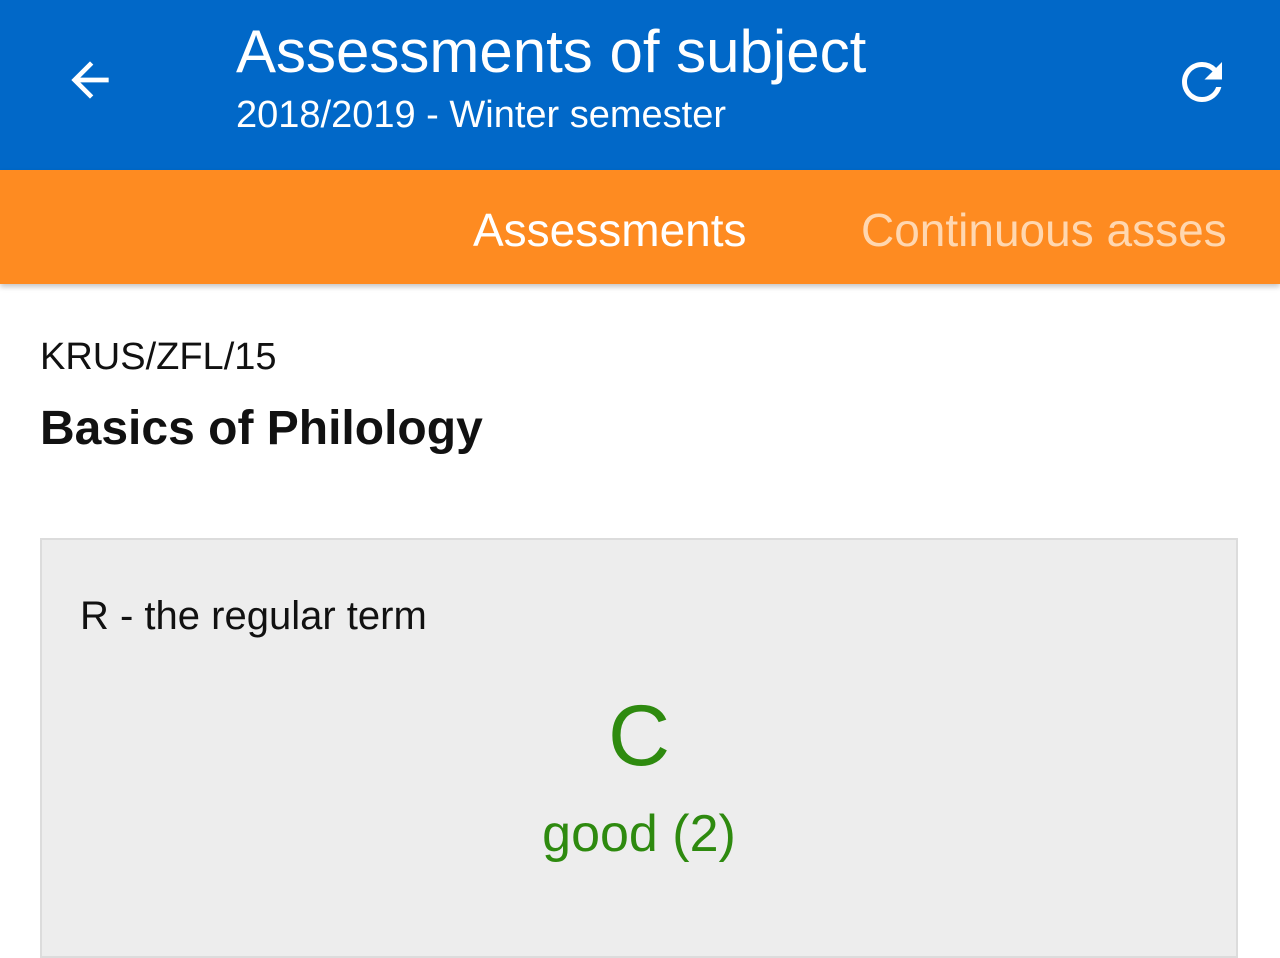 The width and height of the screenshot is (1280, 958). Describe the element at coordinates (551, 51) in the screenshot. I see `page-title: Assessments of subject` at that location.